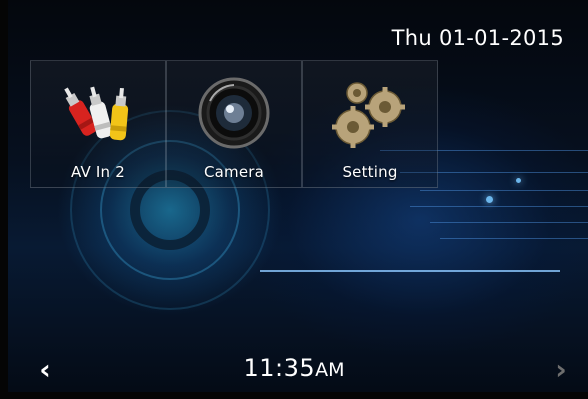 The height and width of the screenshot is (399, 588). What do you see at coordinates (279, 368) in the screenshot?
I see `clock-time: 11:35` at bounding box center [279, 368].